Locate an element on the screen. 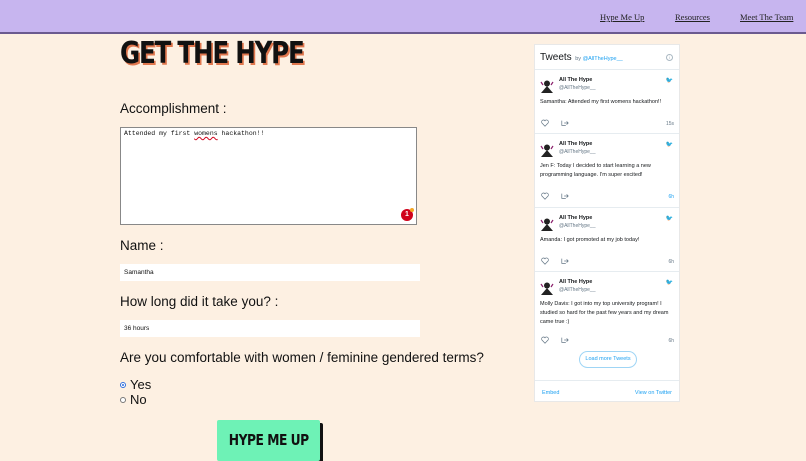  name-input: Samantha is located at coordinates (270, 272).